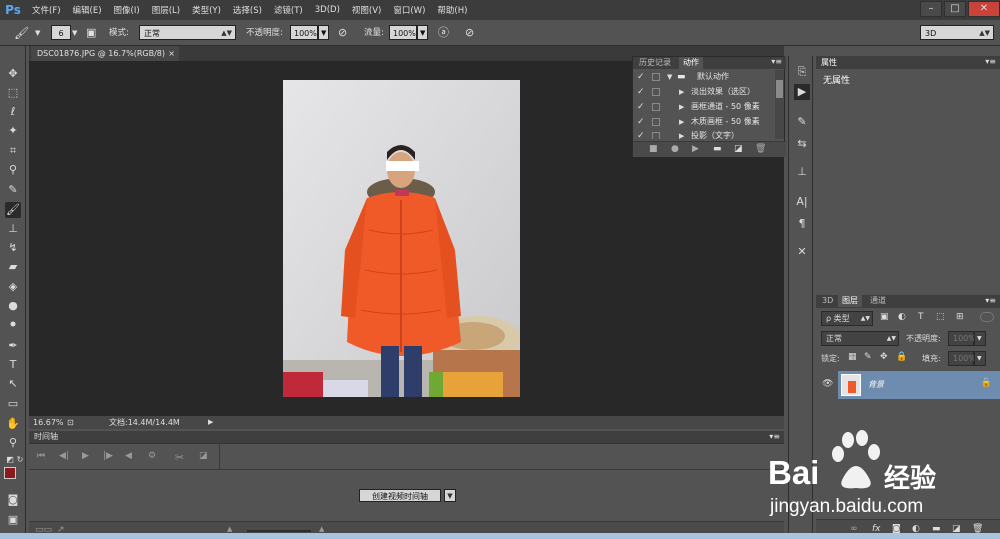  Describe the element at coordinates (152, 456) in the screenshot. I see `settings-gear-icon: ⚙` at that location.